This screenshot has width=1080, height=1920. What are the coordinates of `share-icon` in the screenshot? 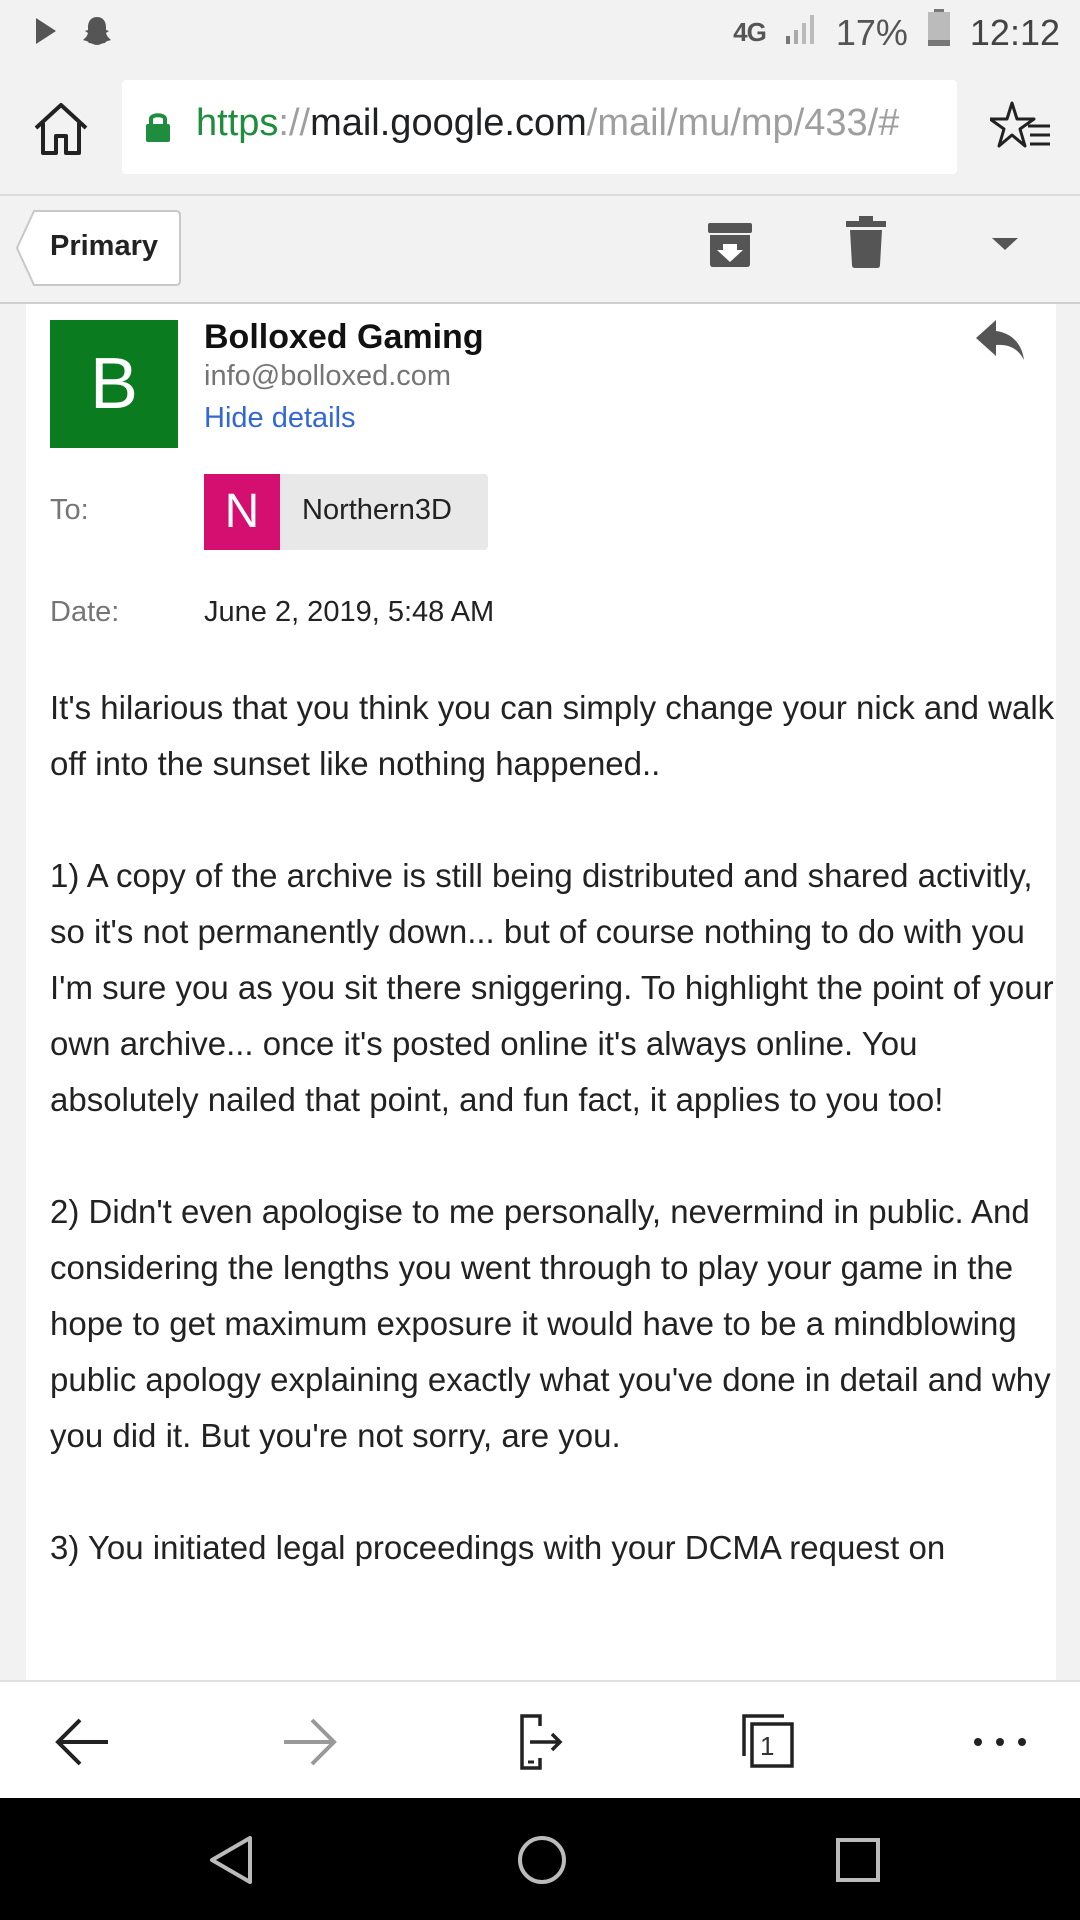 It's located at (540, 1745).